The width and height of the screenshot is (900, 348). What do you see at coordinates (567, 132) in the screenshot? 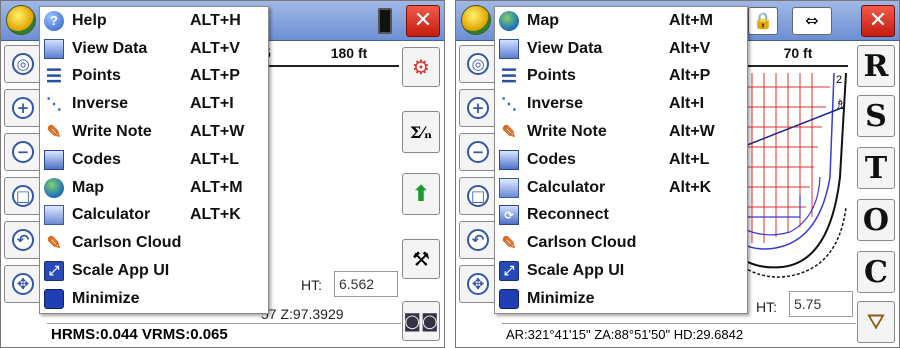
I see `menu-item-label: Write Note` at bounding box center [567, 132].